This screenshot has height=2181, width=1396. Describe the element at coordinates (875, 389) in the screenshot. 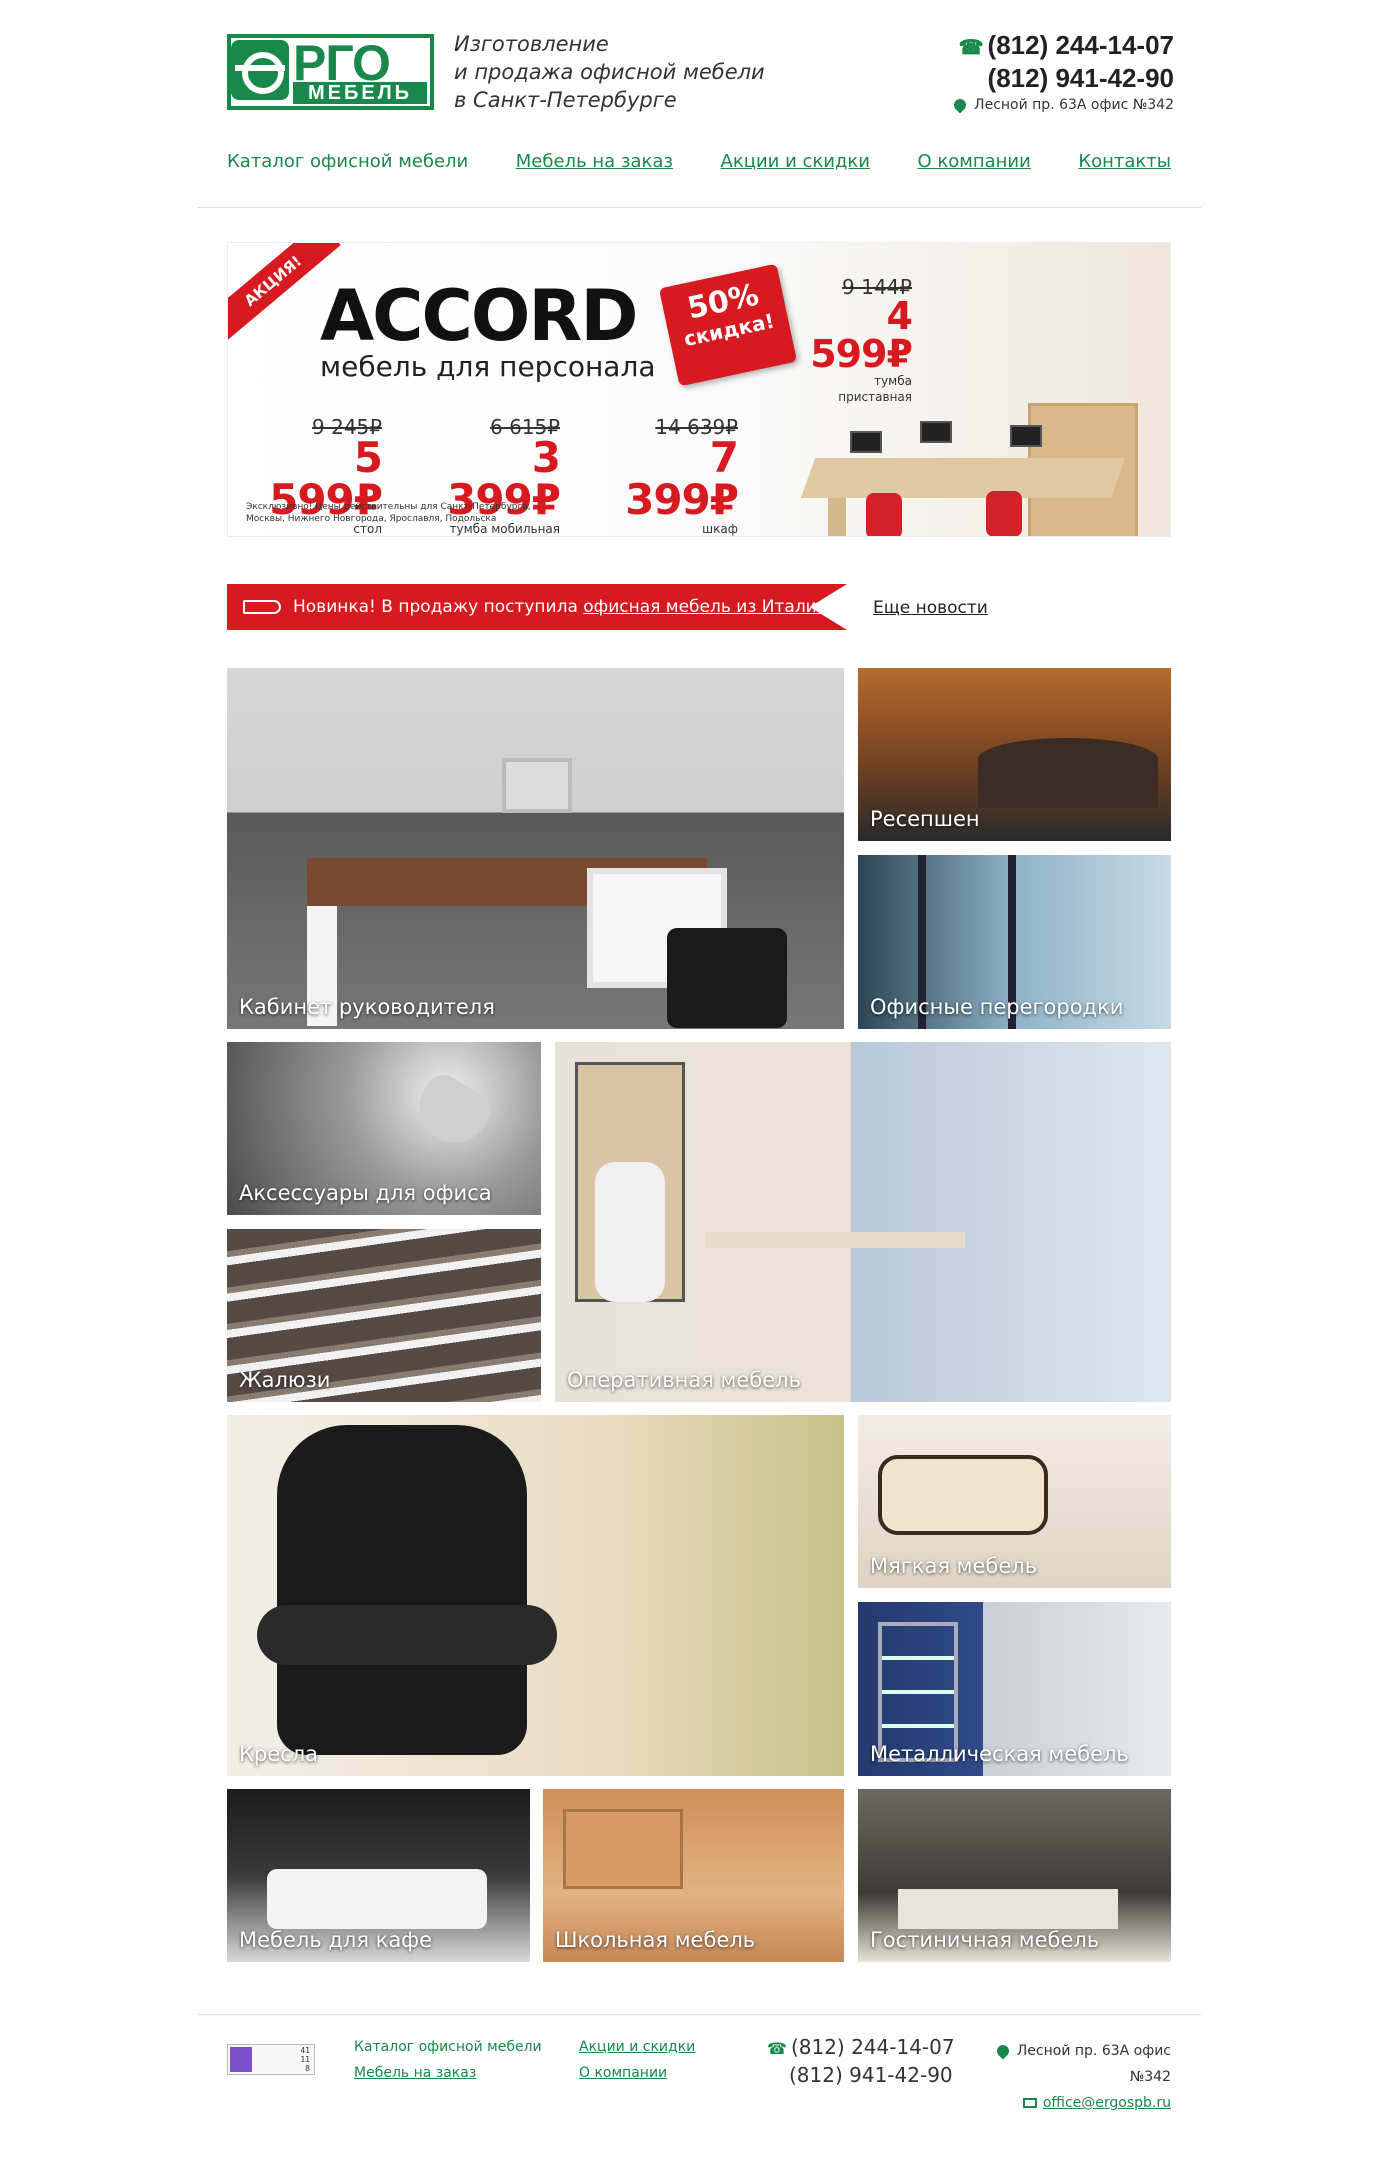

I see `price-caption: тумба приставная` at that location.